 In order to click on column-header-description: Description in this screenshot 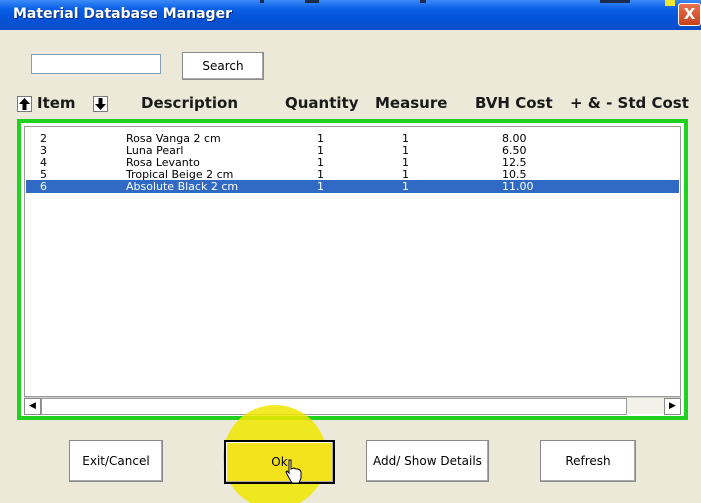, I will do `click(189, 103)`.